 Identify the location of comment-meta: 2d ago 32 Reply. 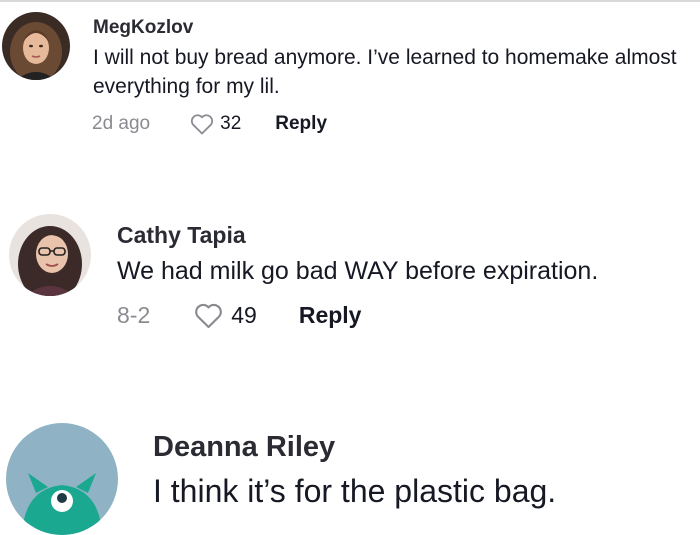
(209, 124).